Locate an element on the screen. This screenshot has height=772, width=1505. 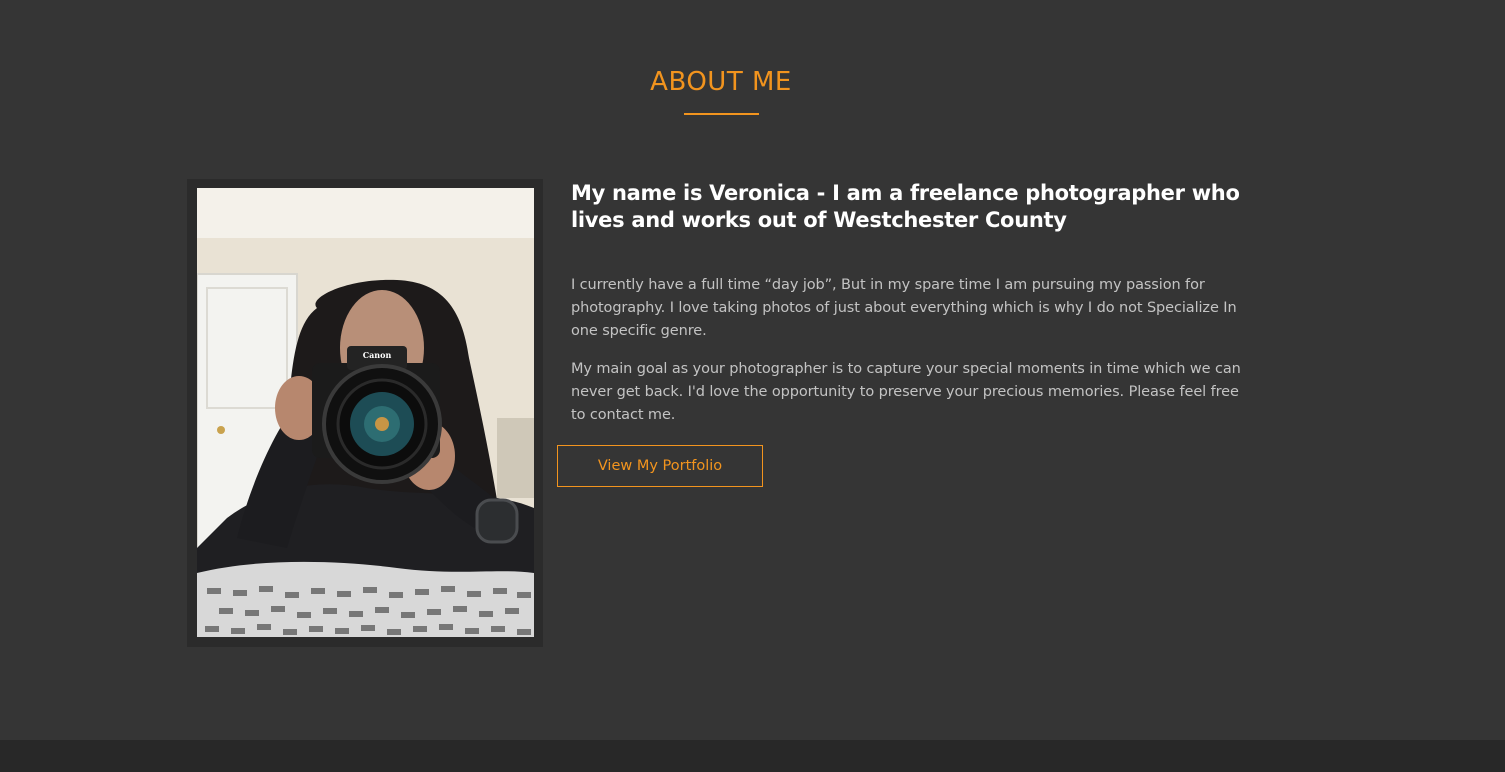
photo-ceiling is located at coordinates (365, 213).